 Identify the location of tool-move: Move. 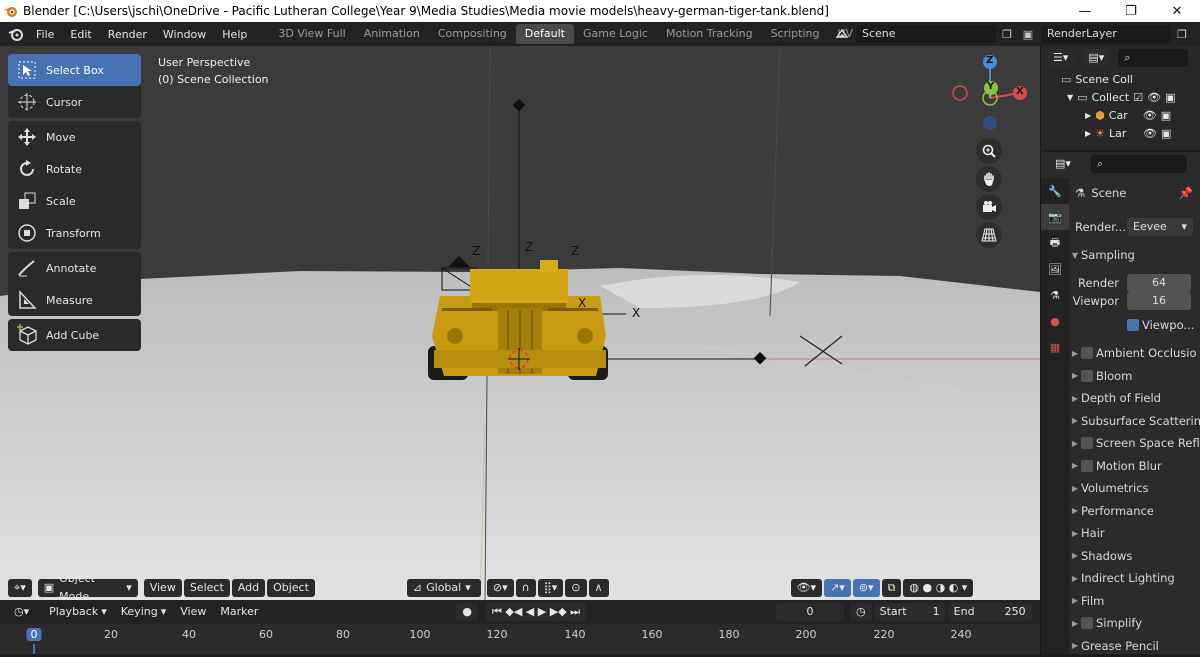
(74, 137).